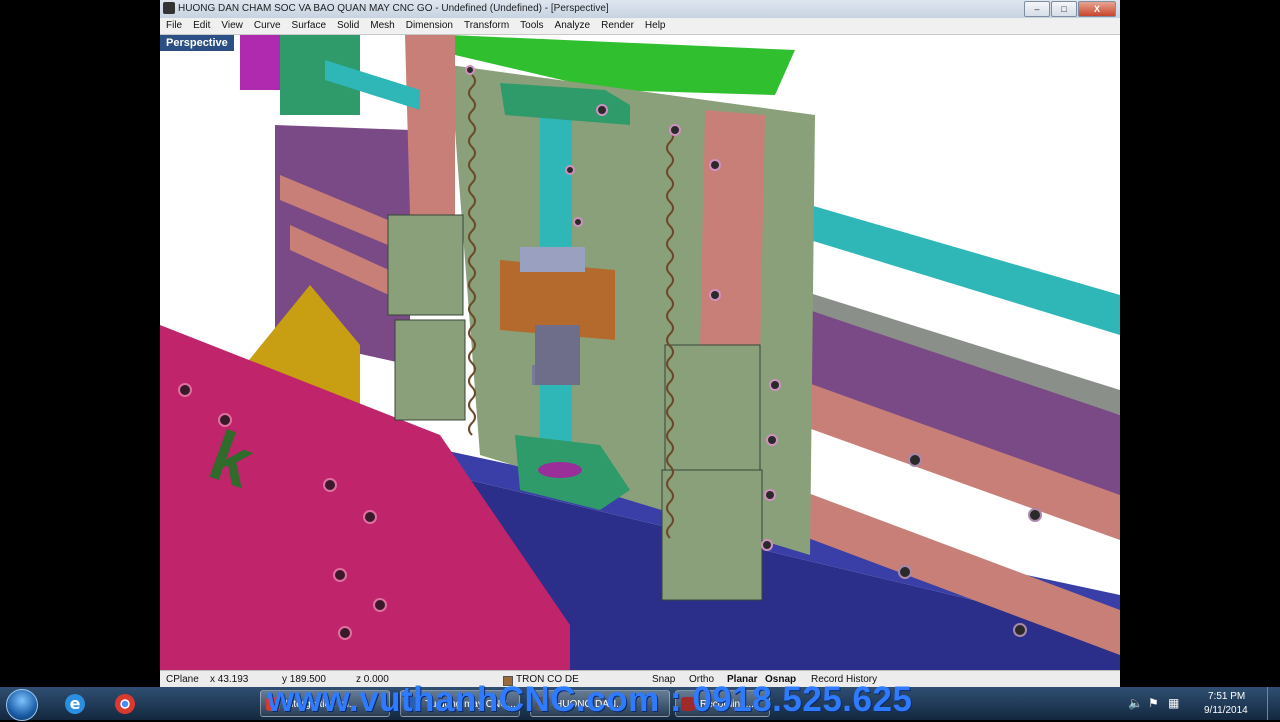 This screenshot has height=722, width=1280. What do you see at coordinates (1097, 9) in the screenshot?
I see `close-button: X` at bounding box center [1097, 9].